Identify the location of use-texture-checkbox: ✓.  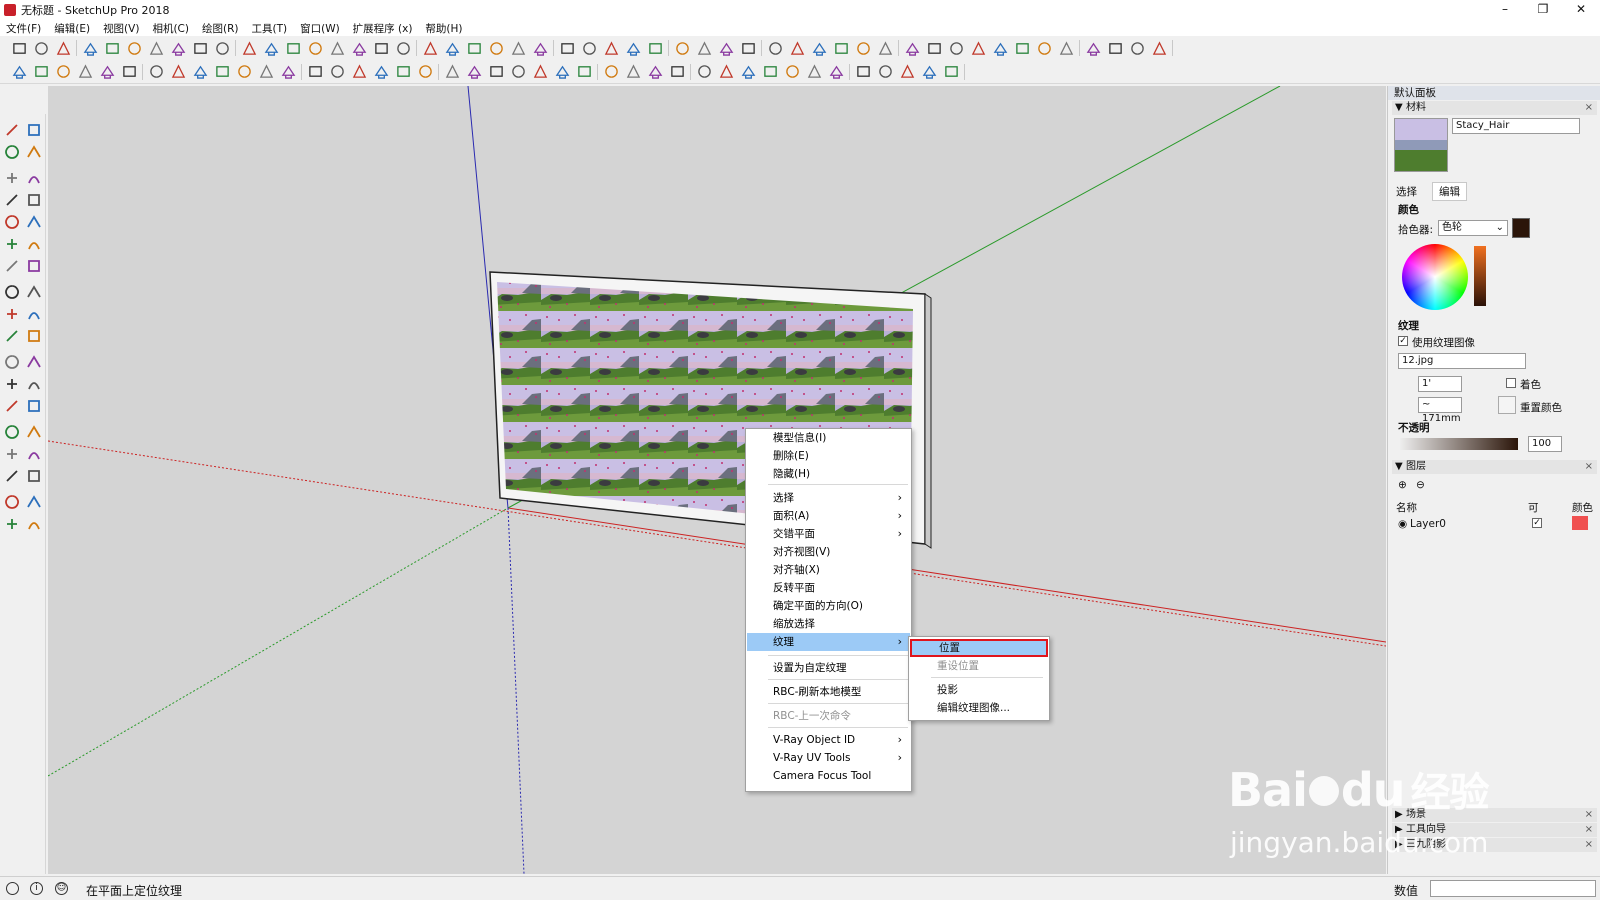
(1403, 341).